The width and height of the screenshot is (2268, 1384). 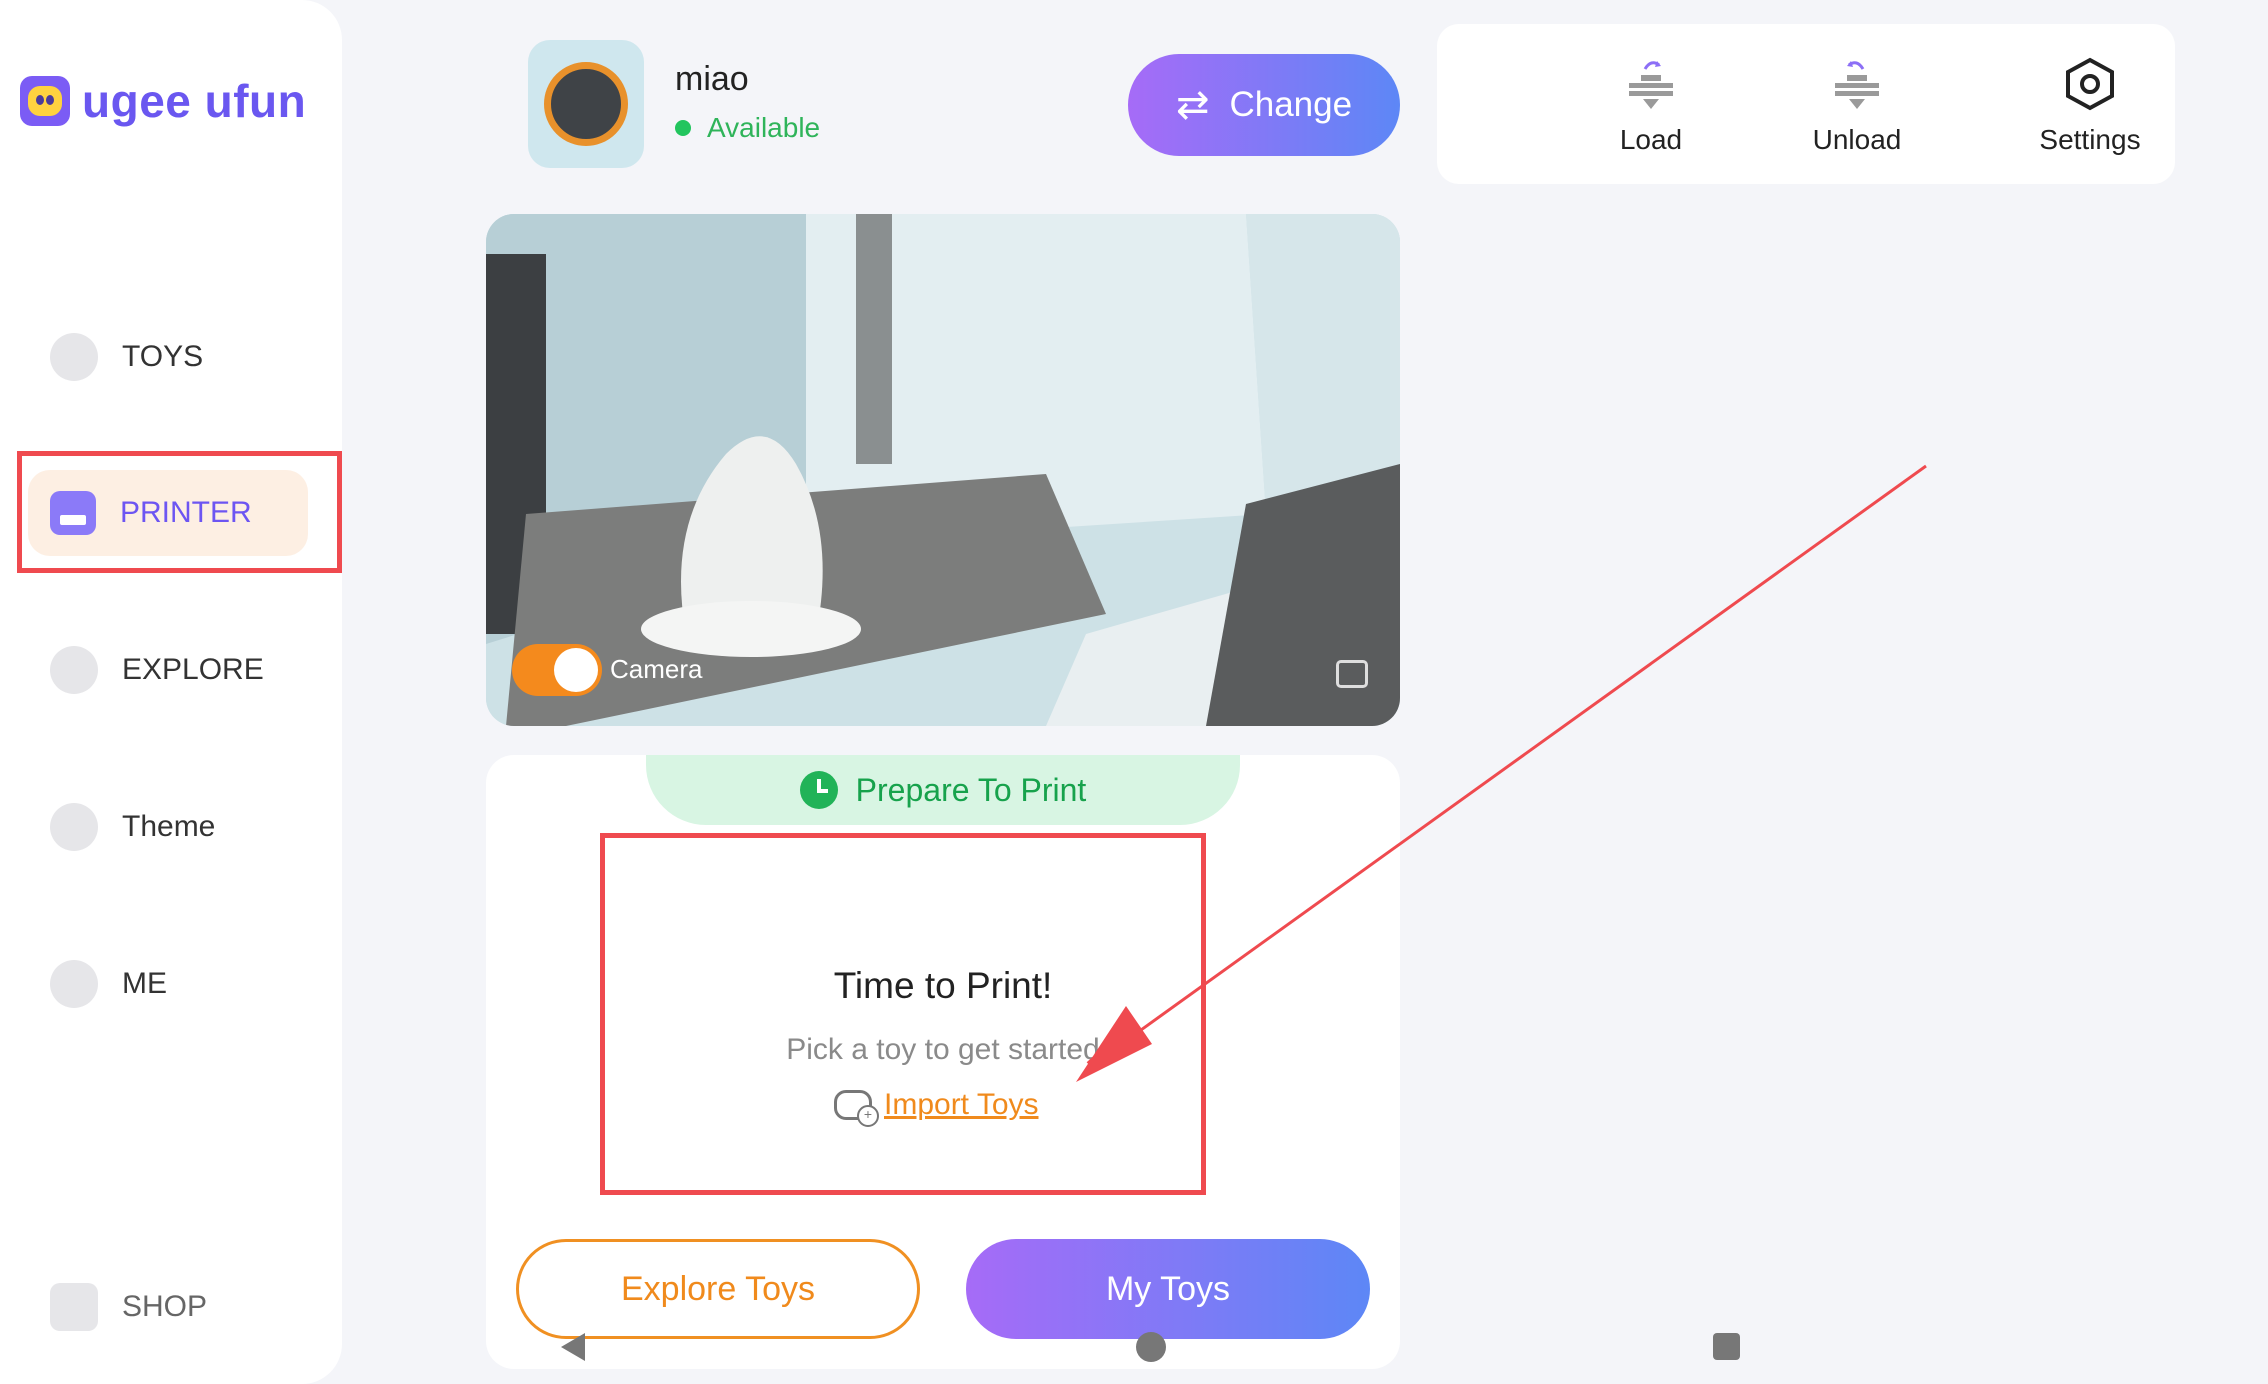 I want to click on printer-tools-panel: Load Unload Settings, so click(x=1806, y=104).